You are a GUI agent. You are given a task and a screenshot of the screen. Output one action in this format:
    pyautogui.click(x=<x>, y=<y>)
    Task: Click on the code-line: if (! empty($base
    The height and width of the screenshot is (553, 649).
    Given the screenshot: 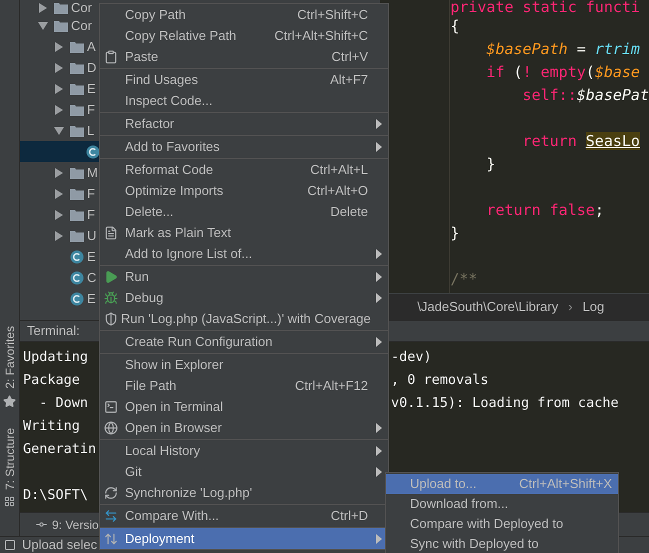 What is the action you would take?
    pyautogui.click(x=562, y=72)
    